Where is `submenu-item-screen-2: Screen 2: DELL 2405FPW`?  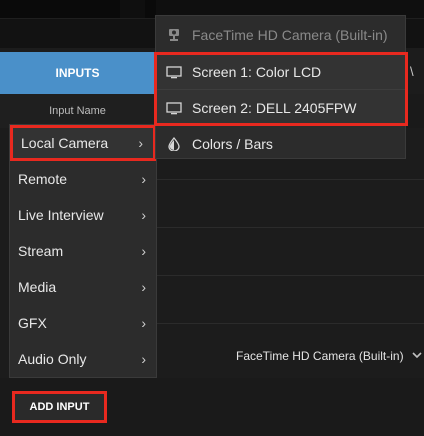
submenu-item-screen-2: Screen 2: DELL 2405FPW is located at coordinates (280, 108).